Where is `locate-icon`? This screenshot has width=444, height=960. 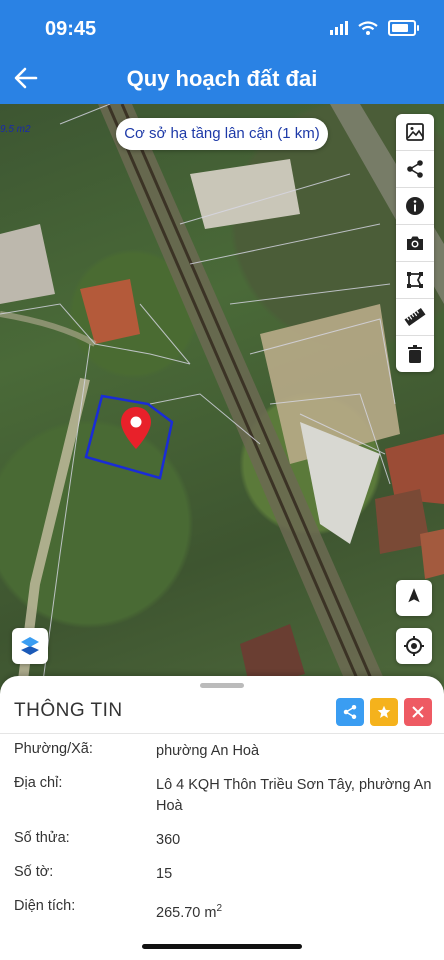 locate-icon is located at coordinates (414, 646).